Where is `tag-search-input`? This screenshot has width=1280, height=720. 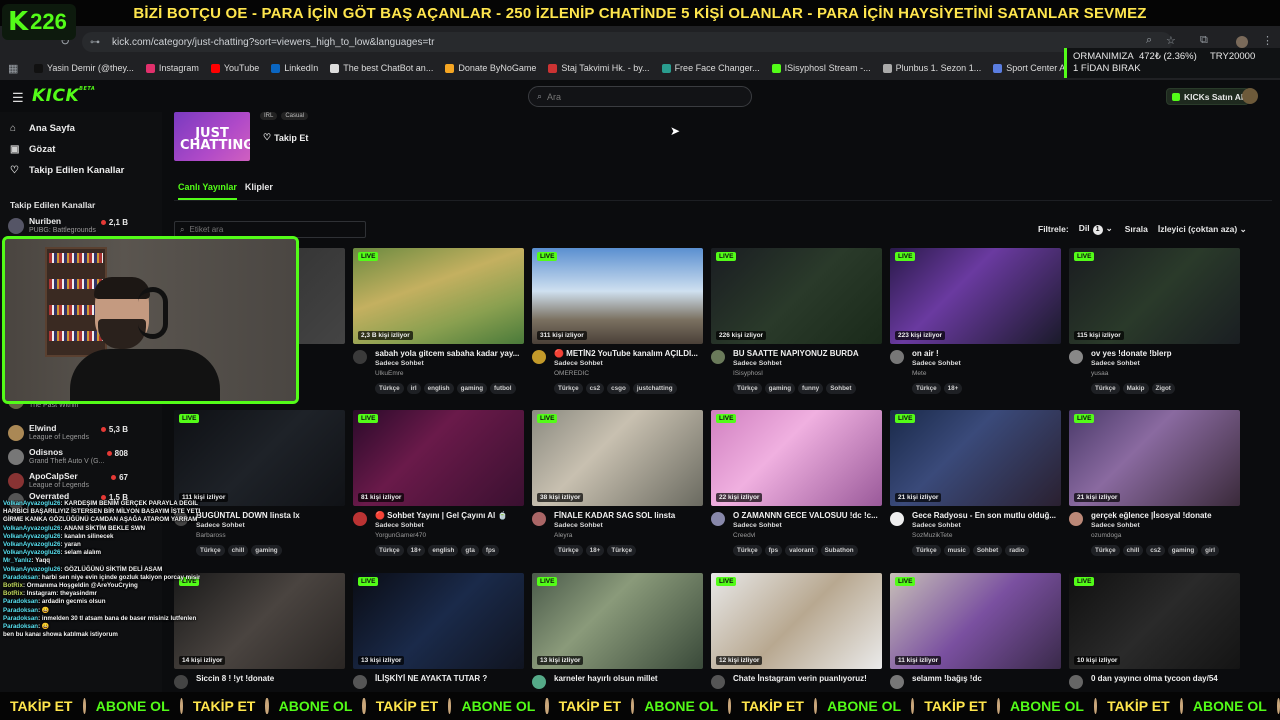
tag-search-input is located at coordinates (269, 229).